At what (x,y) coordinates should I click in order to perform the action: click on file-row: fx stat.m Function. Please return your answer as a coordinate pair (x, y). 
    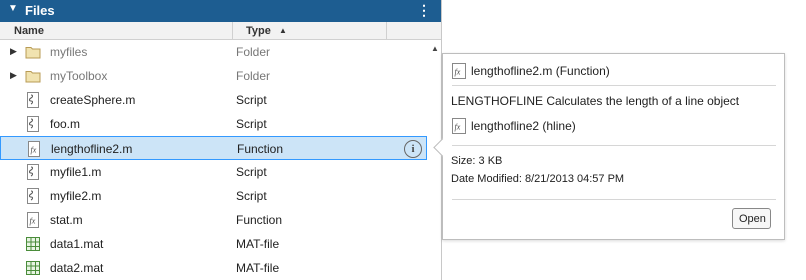
    Looking at the image, I should click on (213, 220).